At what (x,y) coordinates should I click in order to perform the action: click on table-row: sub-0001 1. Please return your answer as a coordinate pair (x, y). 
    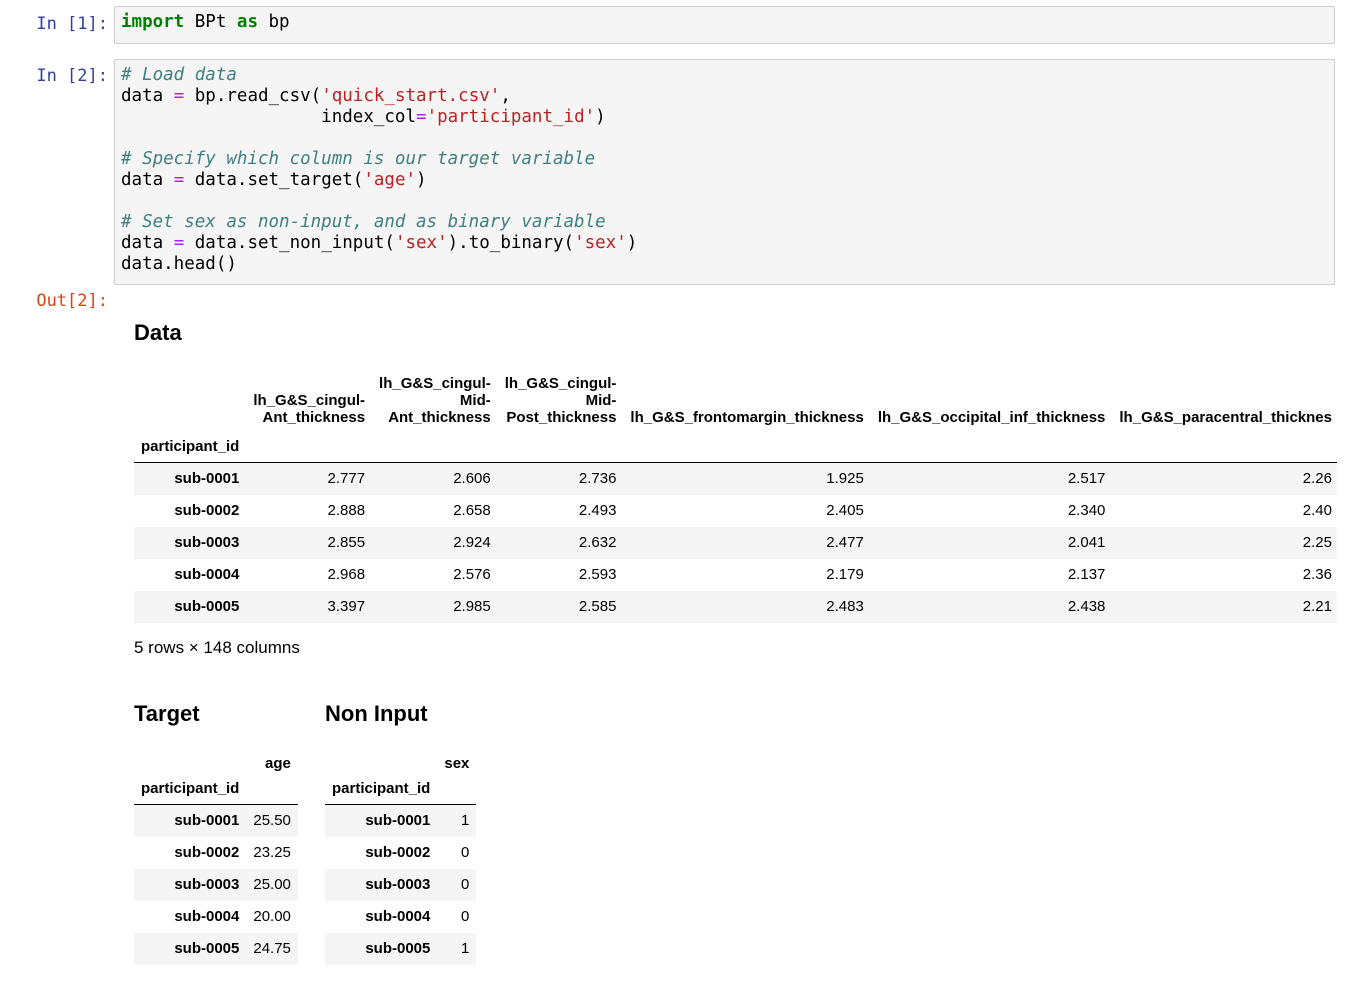
    Looking at the image, I should click on (401, 820).